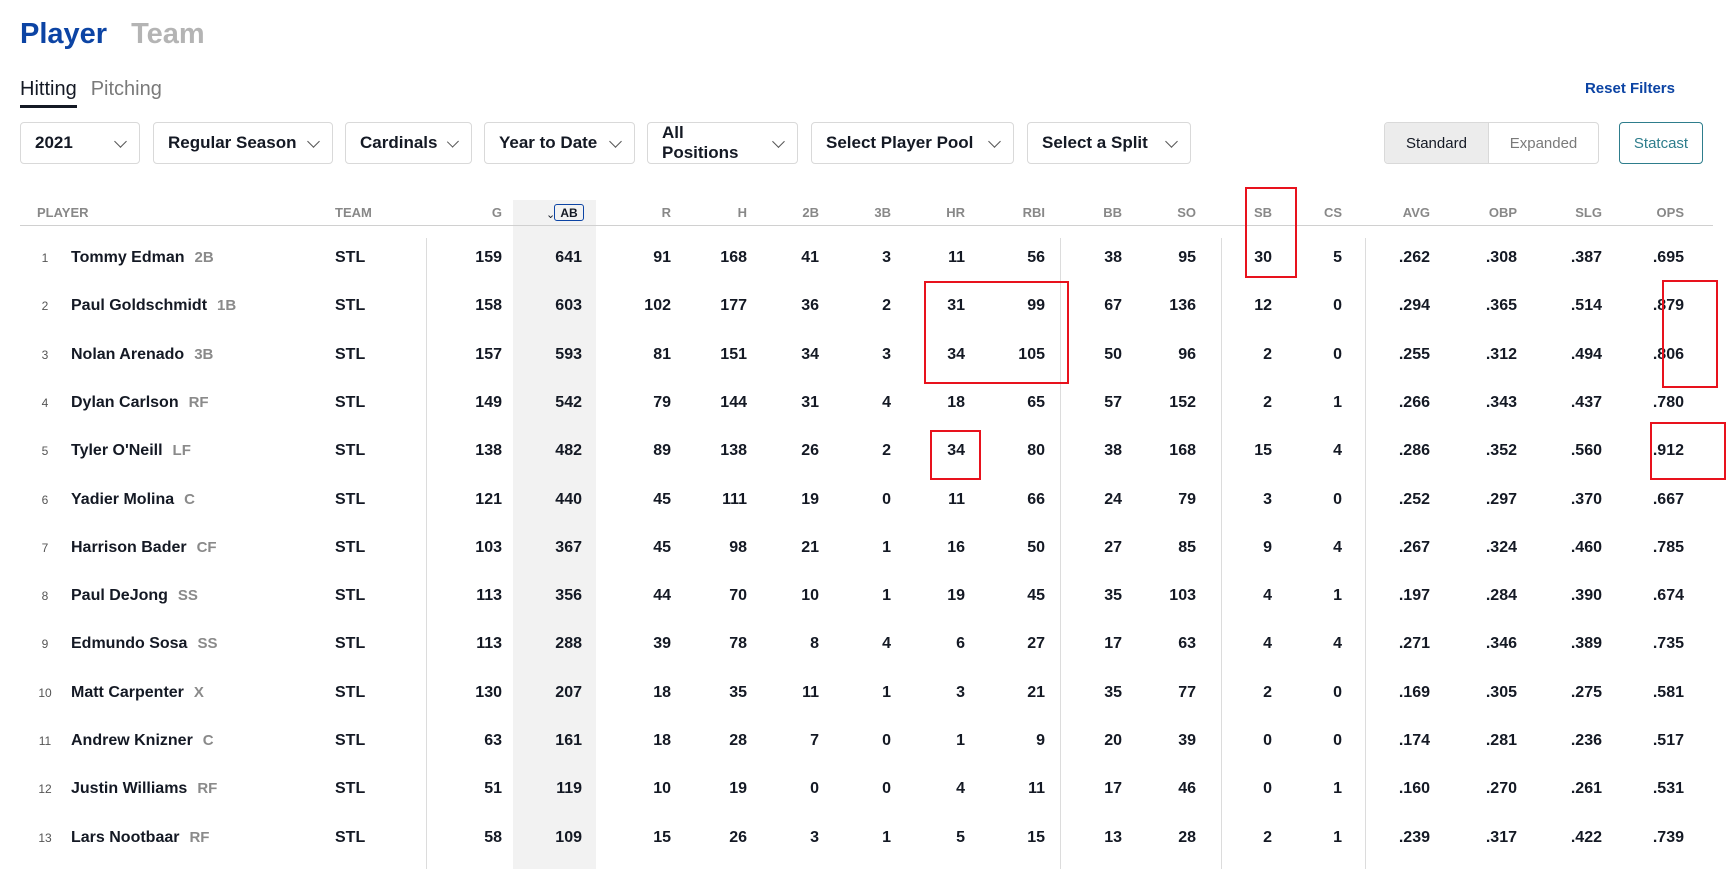 This screenshot has width=1733, height=869. Describe the element at coordinates (140, 403) in the screenshot. I see `player-name-link: Dylan Carlson RF` at that location.